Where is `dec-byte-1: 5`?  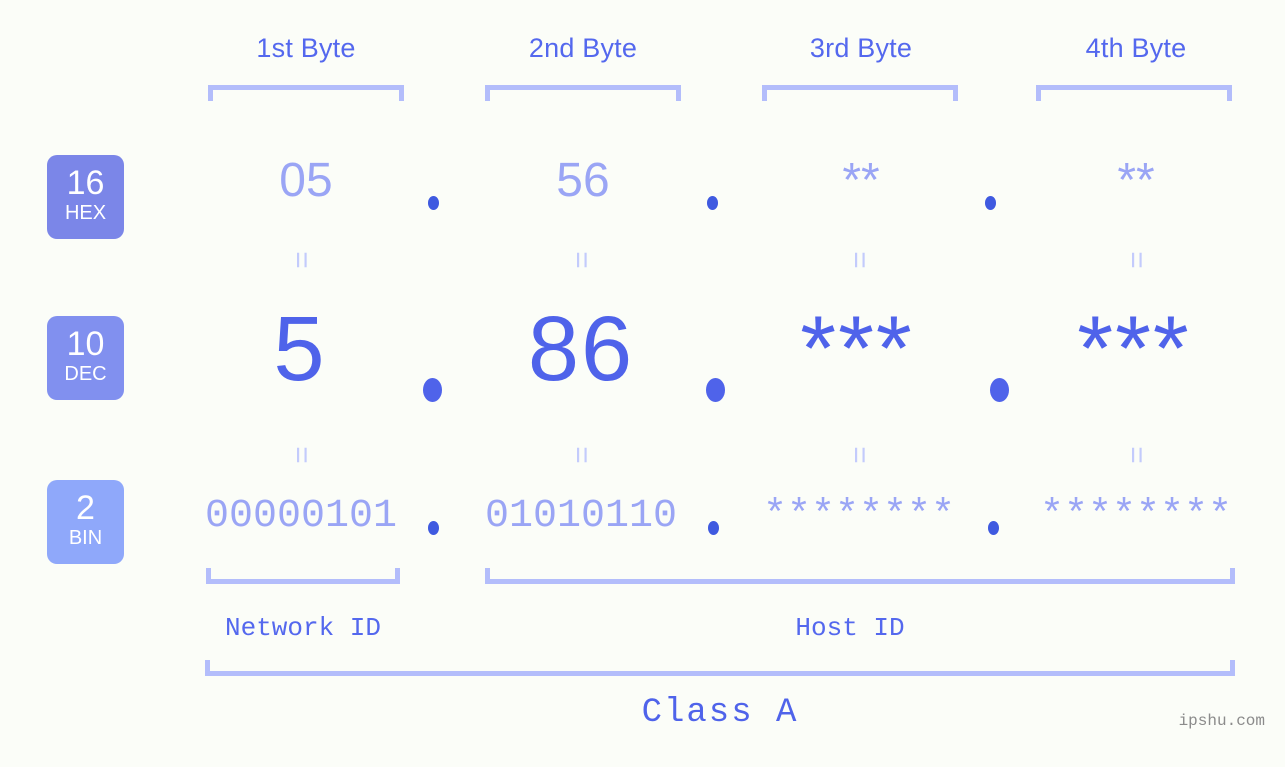
dec-byte-1: 5 is located at coordinates (300, 349).